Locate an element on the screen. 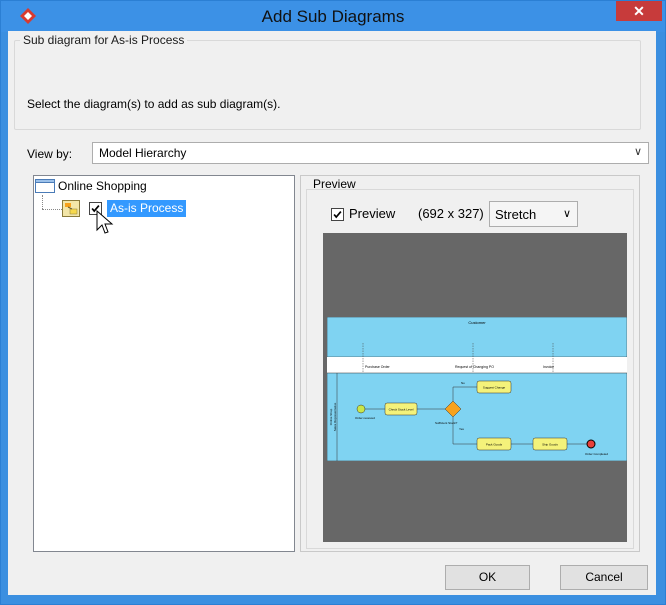  view-by-select: Model Hierarchy ∨ is located at coordinates (370, 153).